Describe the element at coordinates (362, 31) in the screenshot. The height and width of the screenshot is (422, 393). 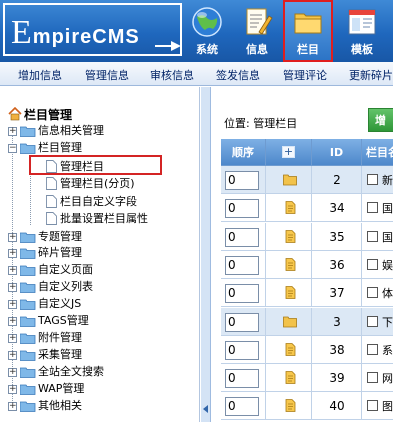
I see `nav-template-button: 模板` at that location.